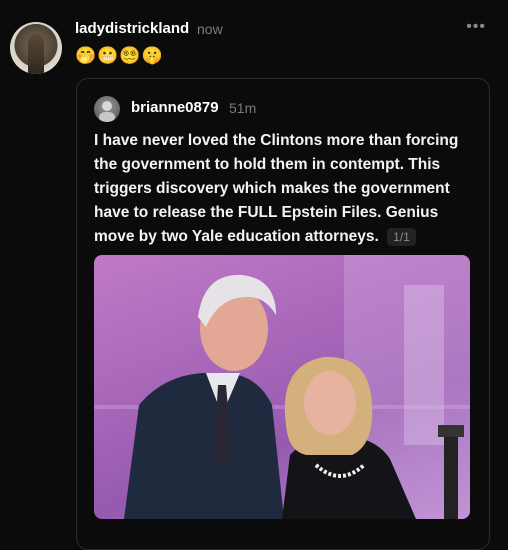 The width and height of the screenshot is (508, 550). I want to click on quoted-post-timestamp: 51m, so click(243, 108).